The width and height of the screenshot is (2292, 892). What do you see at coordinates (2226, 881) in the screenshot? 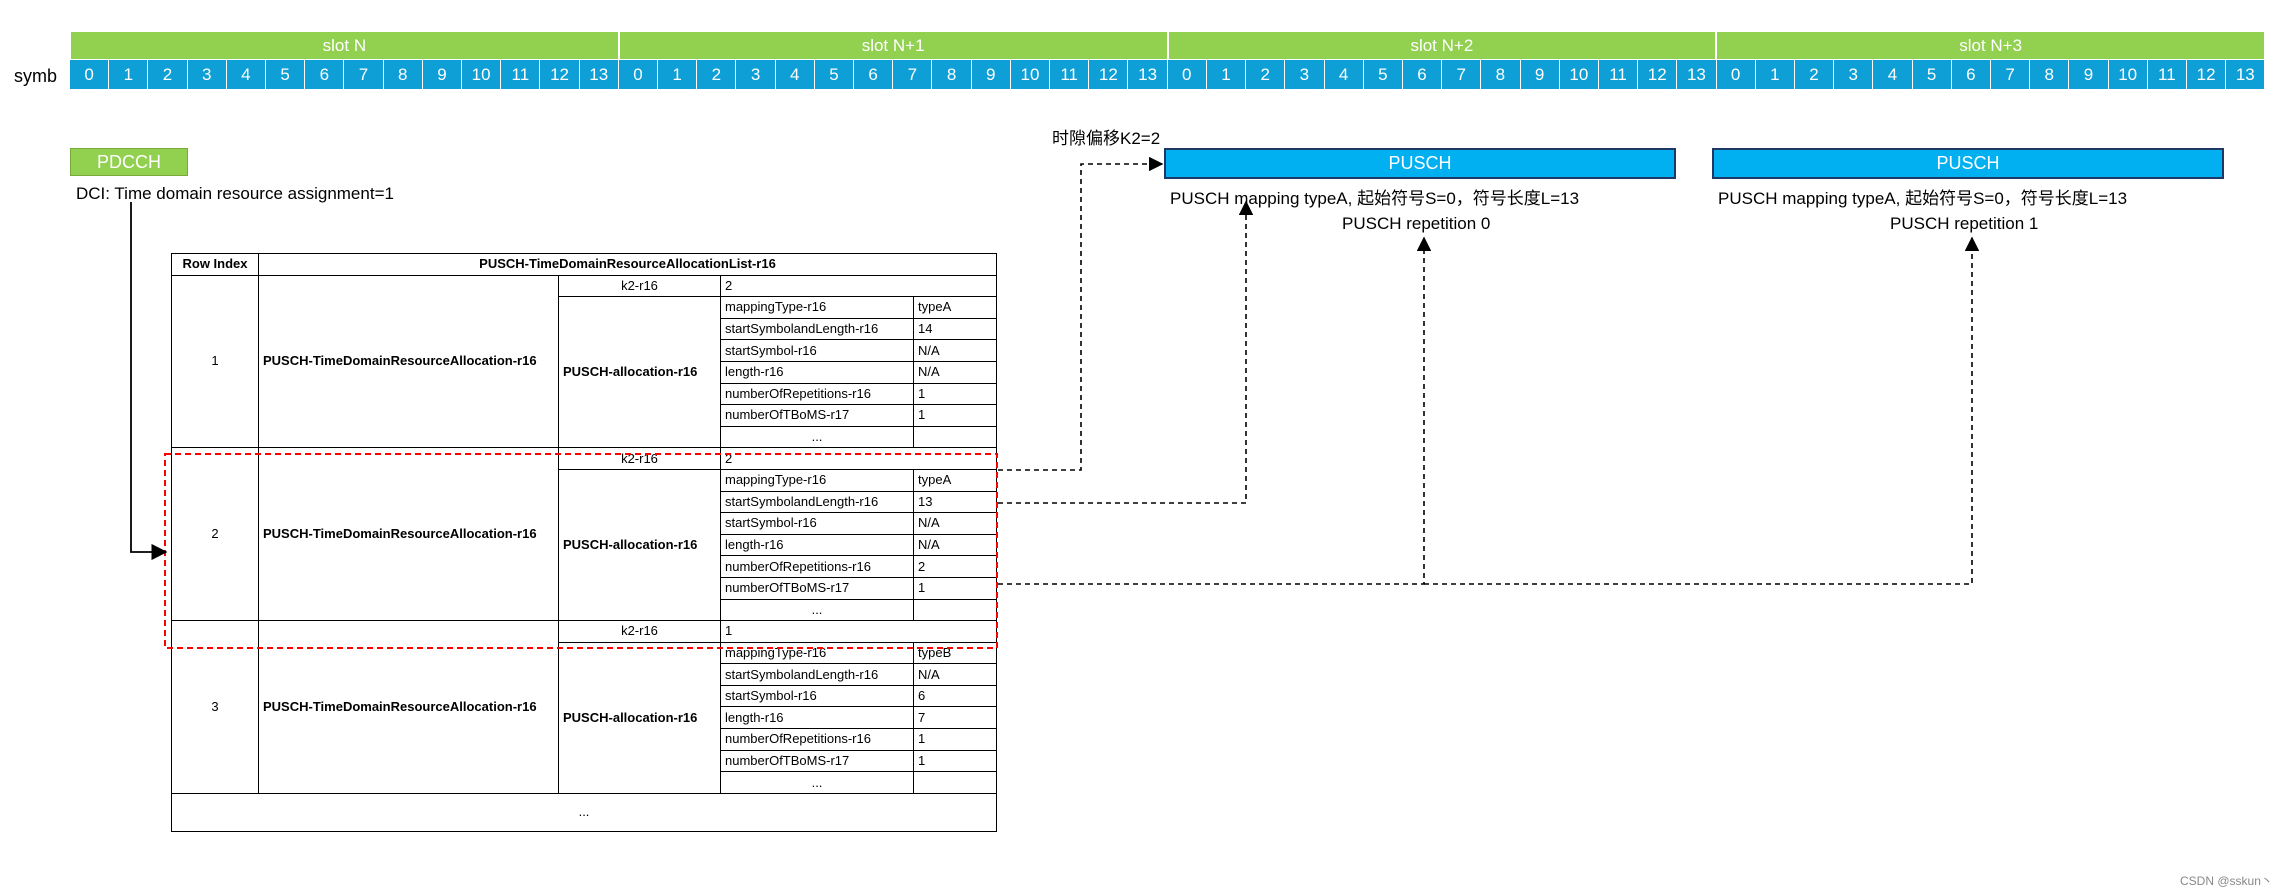
I see `watermark: CSDN @sskun丶` at bounding box center [2226, 881].